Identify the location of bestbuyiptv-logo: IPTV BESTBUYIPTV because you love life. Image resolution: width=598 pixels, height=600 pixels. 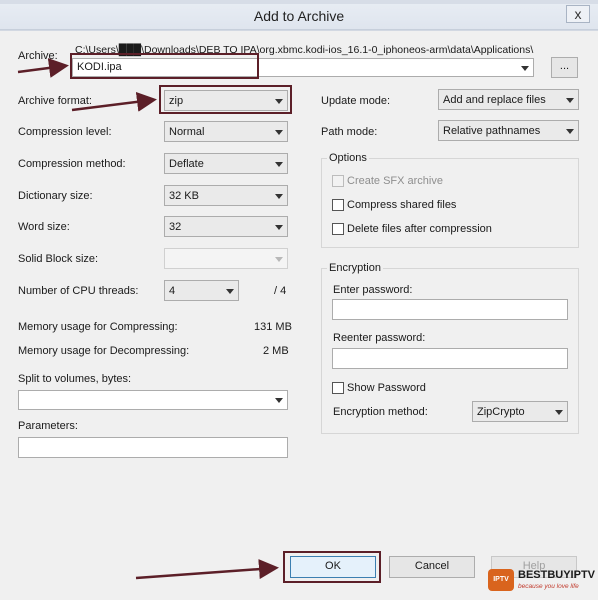
(542, 581).